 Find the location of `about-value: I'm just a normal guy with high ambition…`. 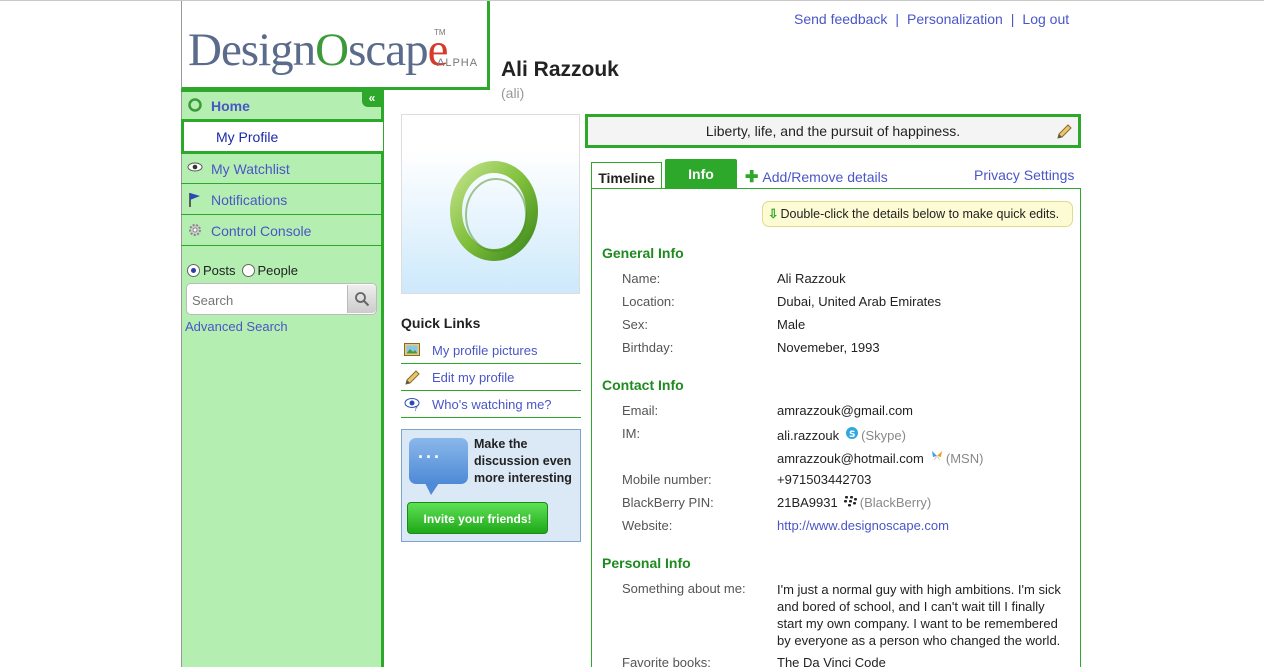

about-value: I'm just a normal guy with high ambition… is located at coordinates (923, 615).